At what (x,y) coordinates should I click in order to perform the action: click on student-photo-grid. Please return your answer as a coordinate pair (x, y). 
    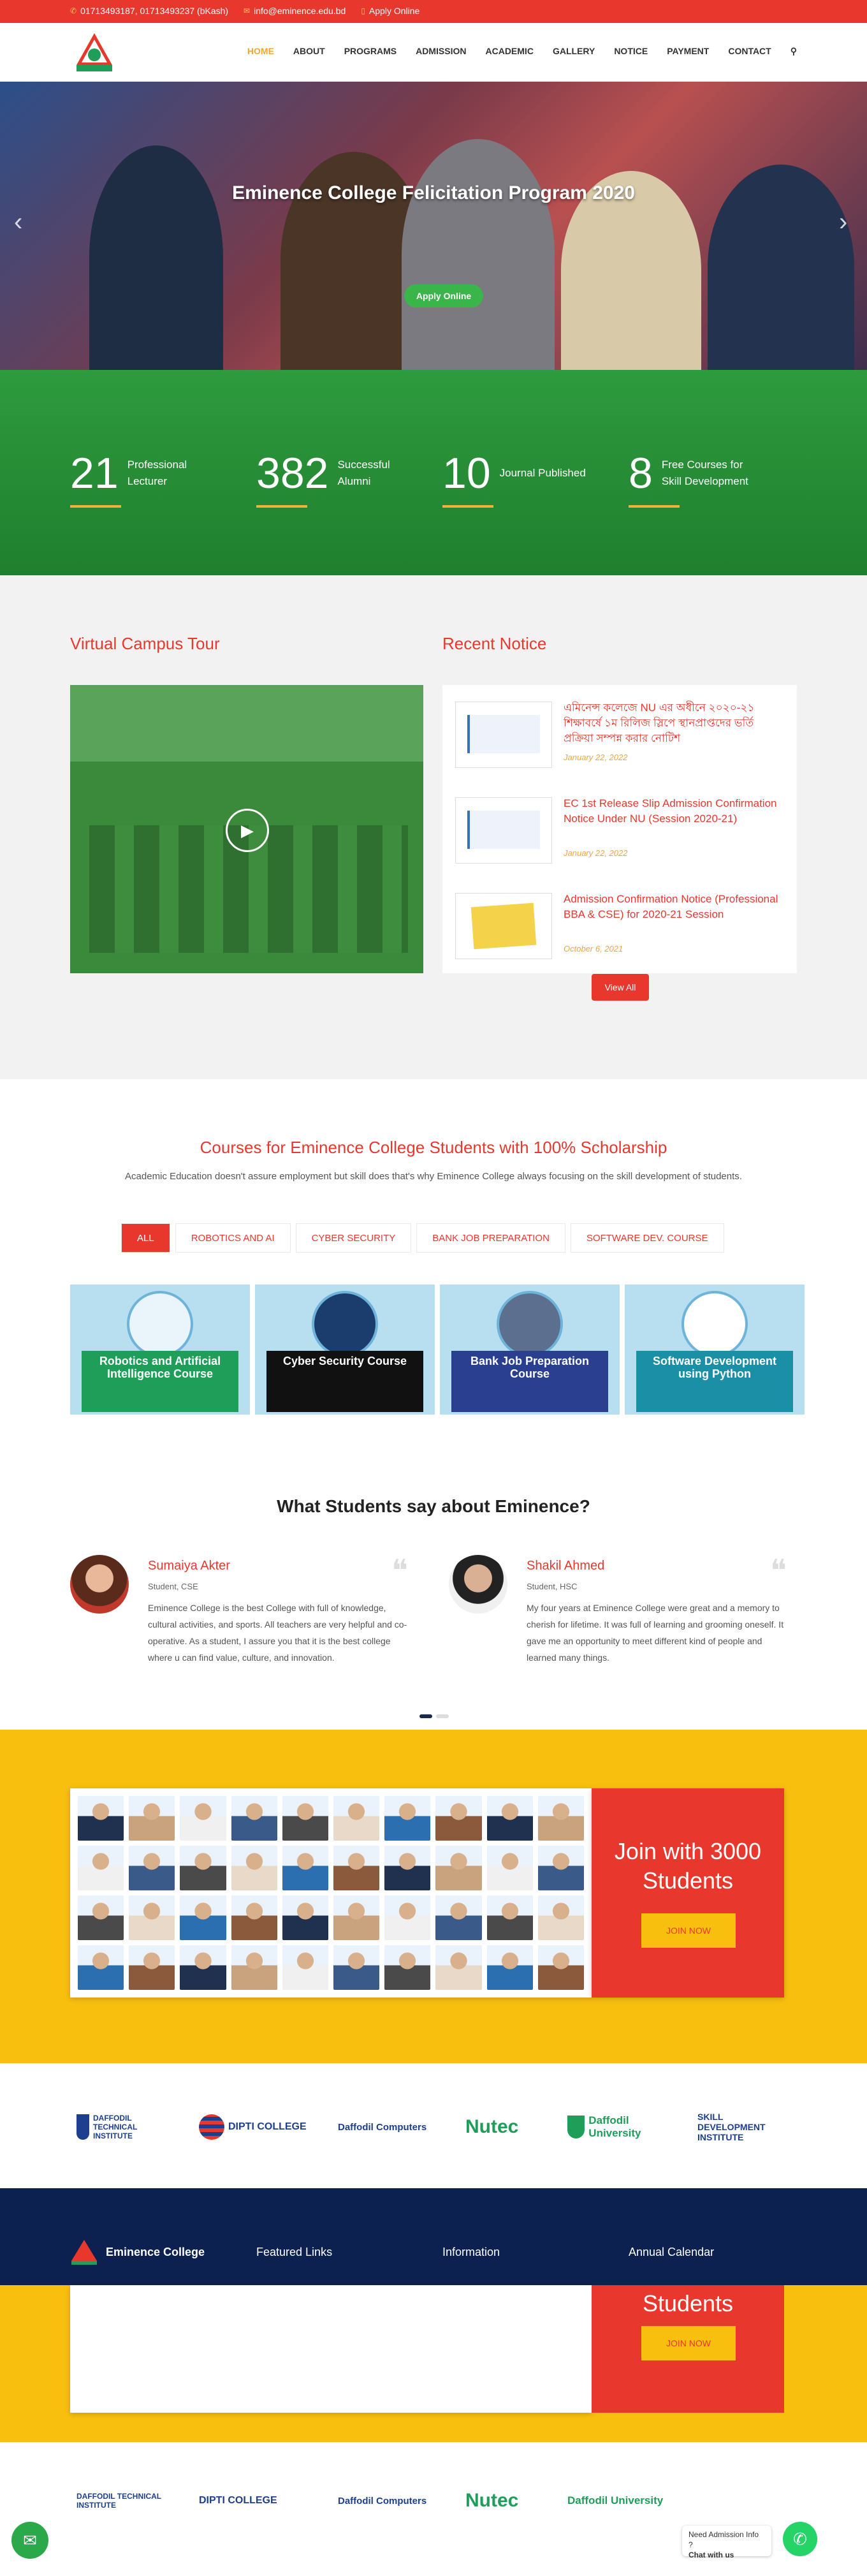
    Looking at the image, I should click on (331, 2349).